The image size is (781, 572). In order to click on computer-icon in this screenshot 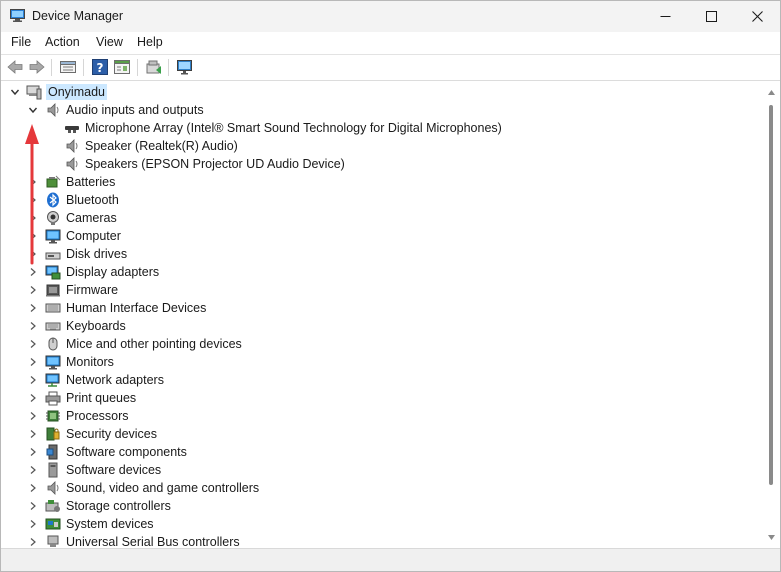, I will do `click(53, 236)`.